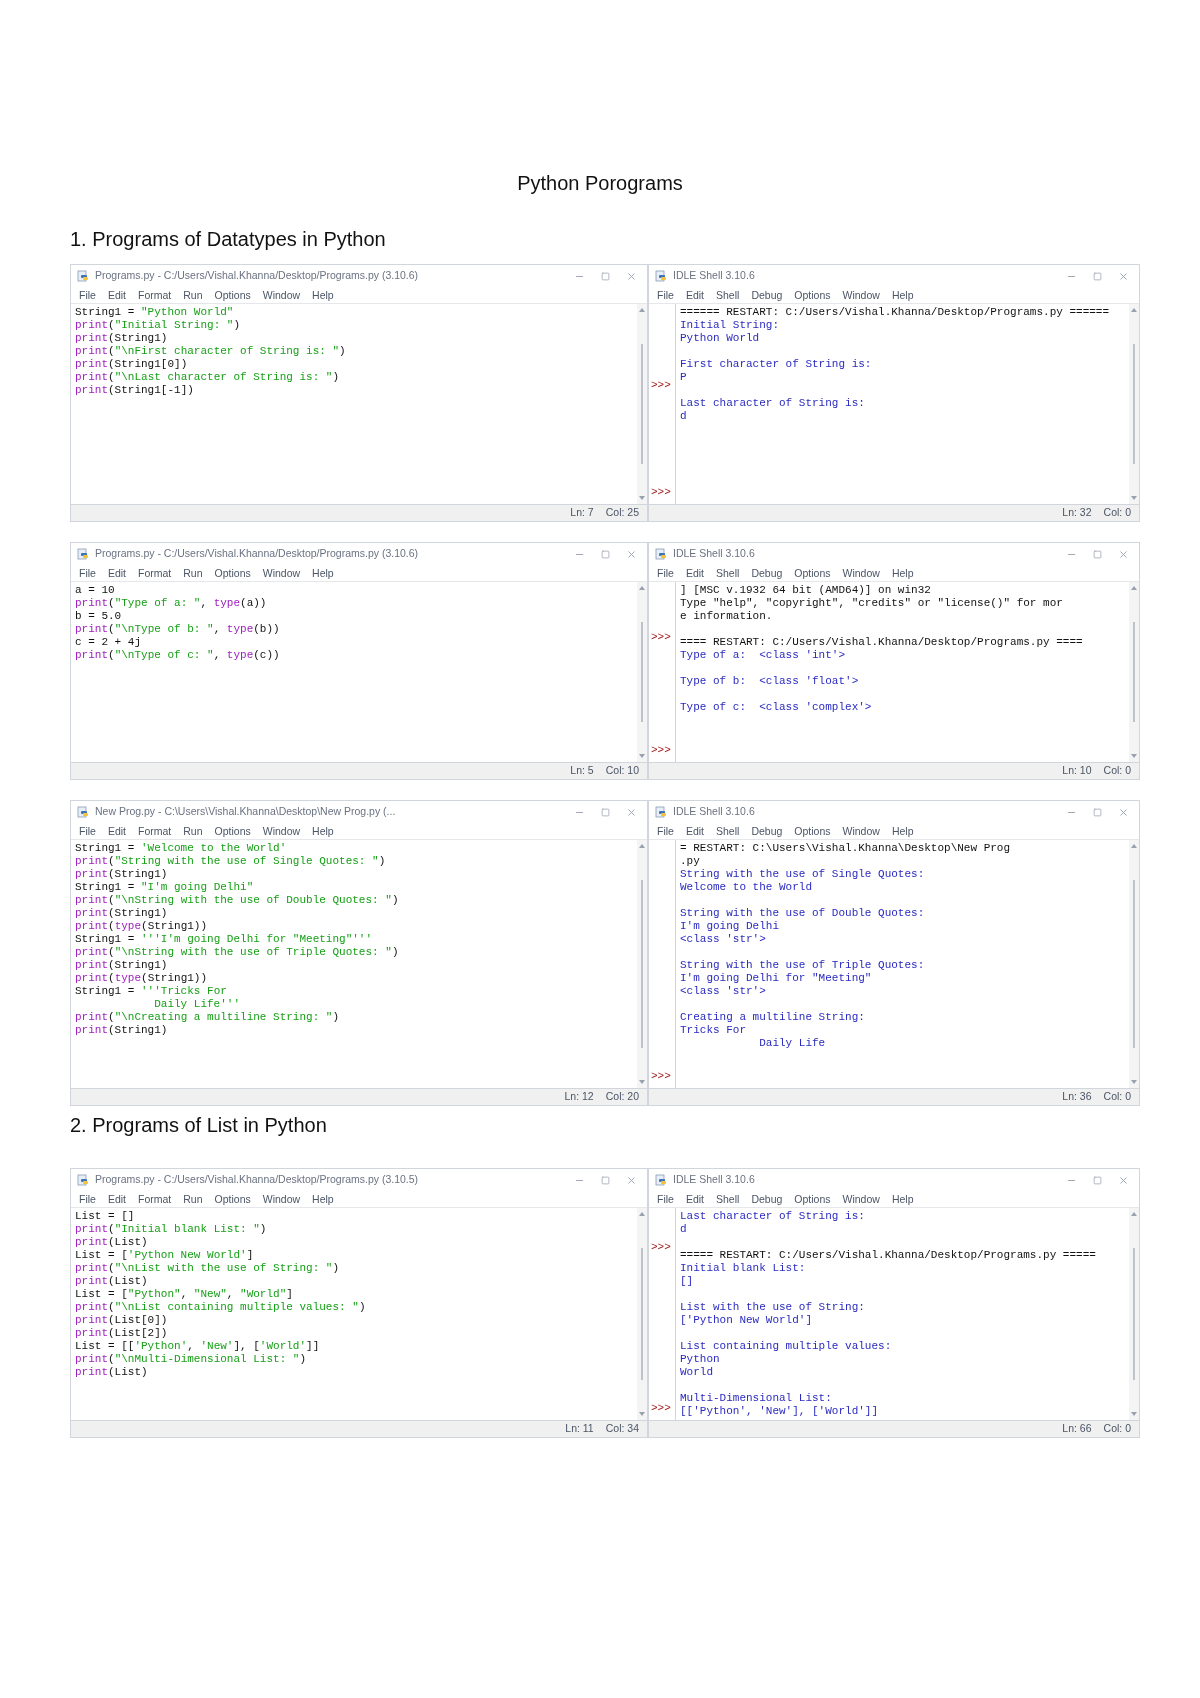 Image resolution: width=1200 pixels, height=1698 pixels. What do you see at coordinates (763, 655) in the screenshot?
I see `output-line: Type of a: <class 'int'>` at bounding box center [763, 655].